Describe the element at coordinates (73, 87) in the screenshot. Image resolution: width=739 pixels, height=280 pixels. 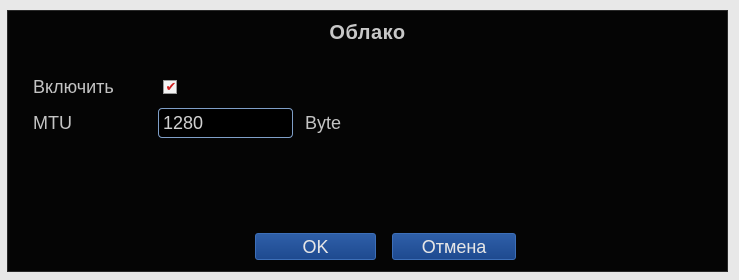
I see `enable-label: Включить` at that location.